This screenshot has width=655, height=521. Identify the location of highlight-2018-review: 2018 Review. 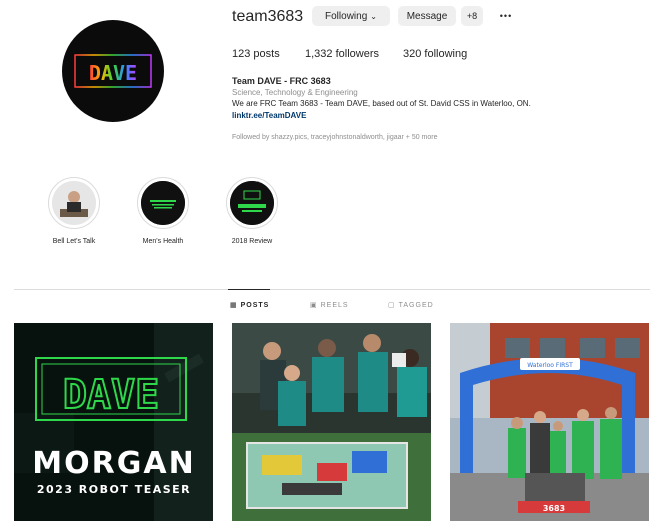
(252, 211).